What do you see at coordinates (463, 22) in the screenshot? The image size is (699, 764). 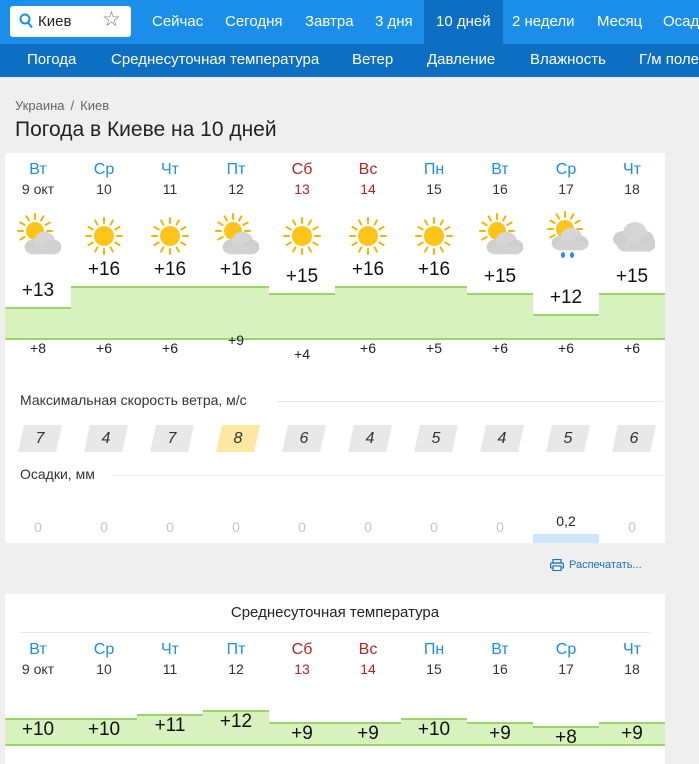 I see `tab-10-days: 10 дней` at bounding box center [463, 22].